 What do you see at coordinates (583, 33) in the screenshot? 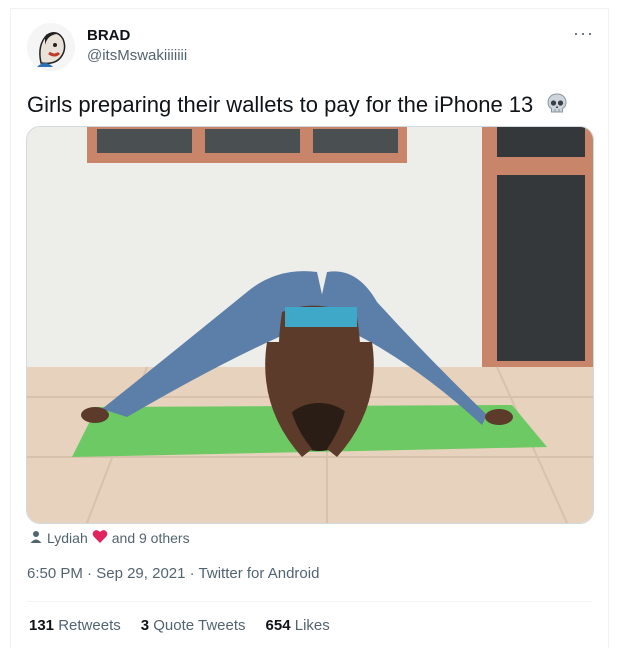
I see `more-options-icon: ···` at bounding box center [583, 33].